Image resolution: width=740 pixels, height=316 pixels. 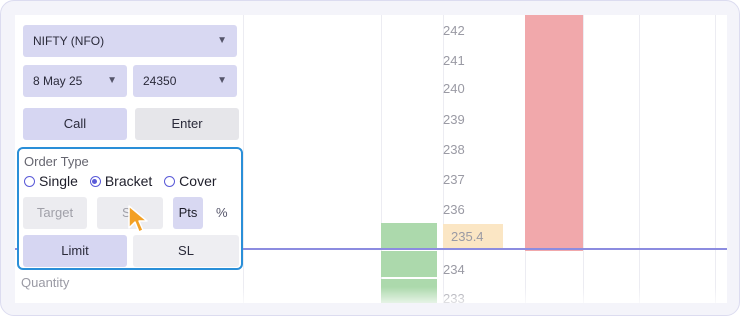 I want to click on price-level: 241, so click(x=473, y=61).